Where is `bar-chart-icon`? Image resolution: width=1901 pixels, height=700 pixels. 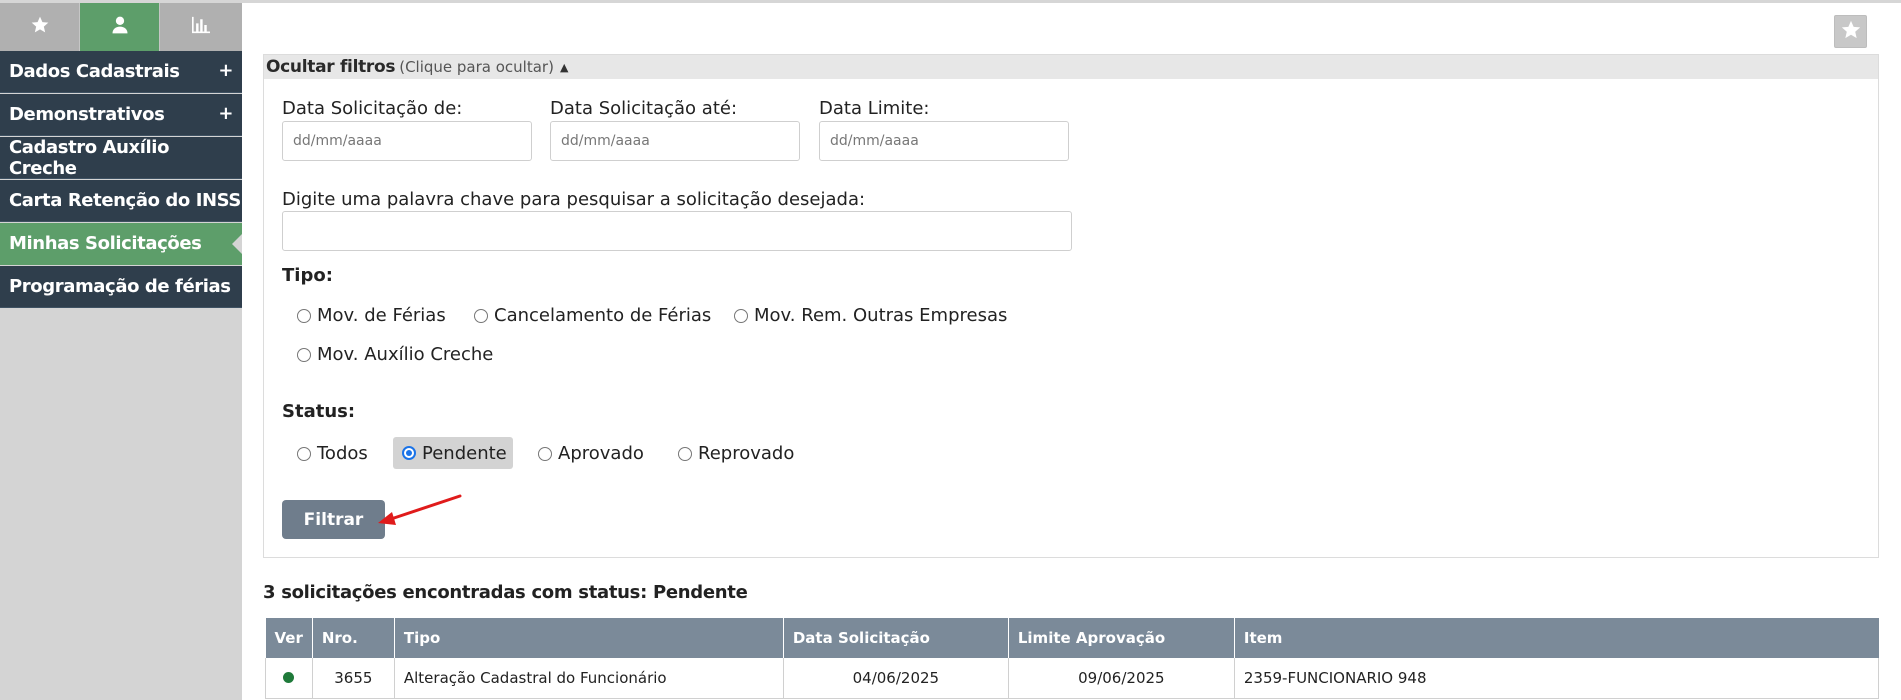
bar-chart-icon is located at coordinates (201, 27).